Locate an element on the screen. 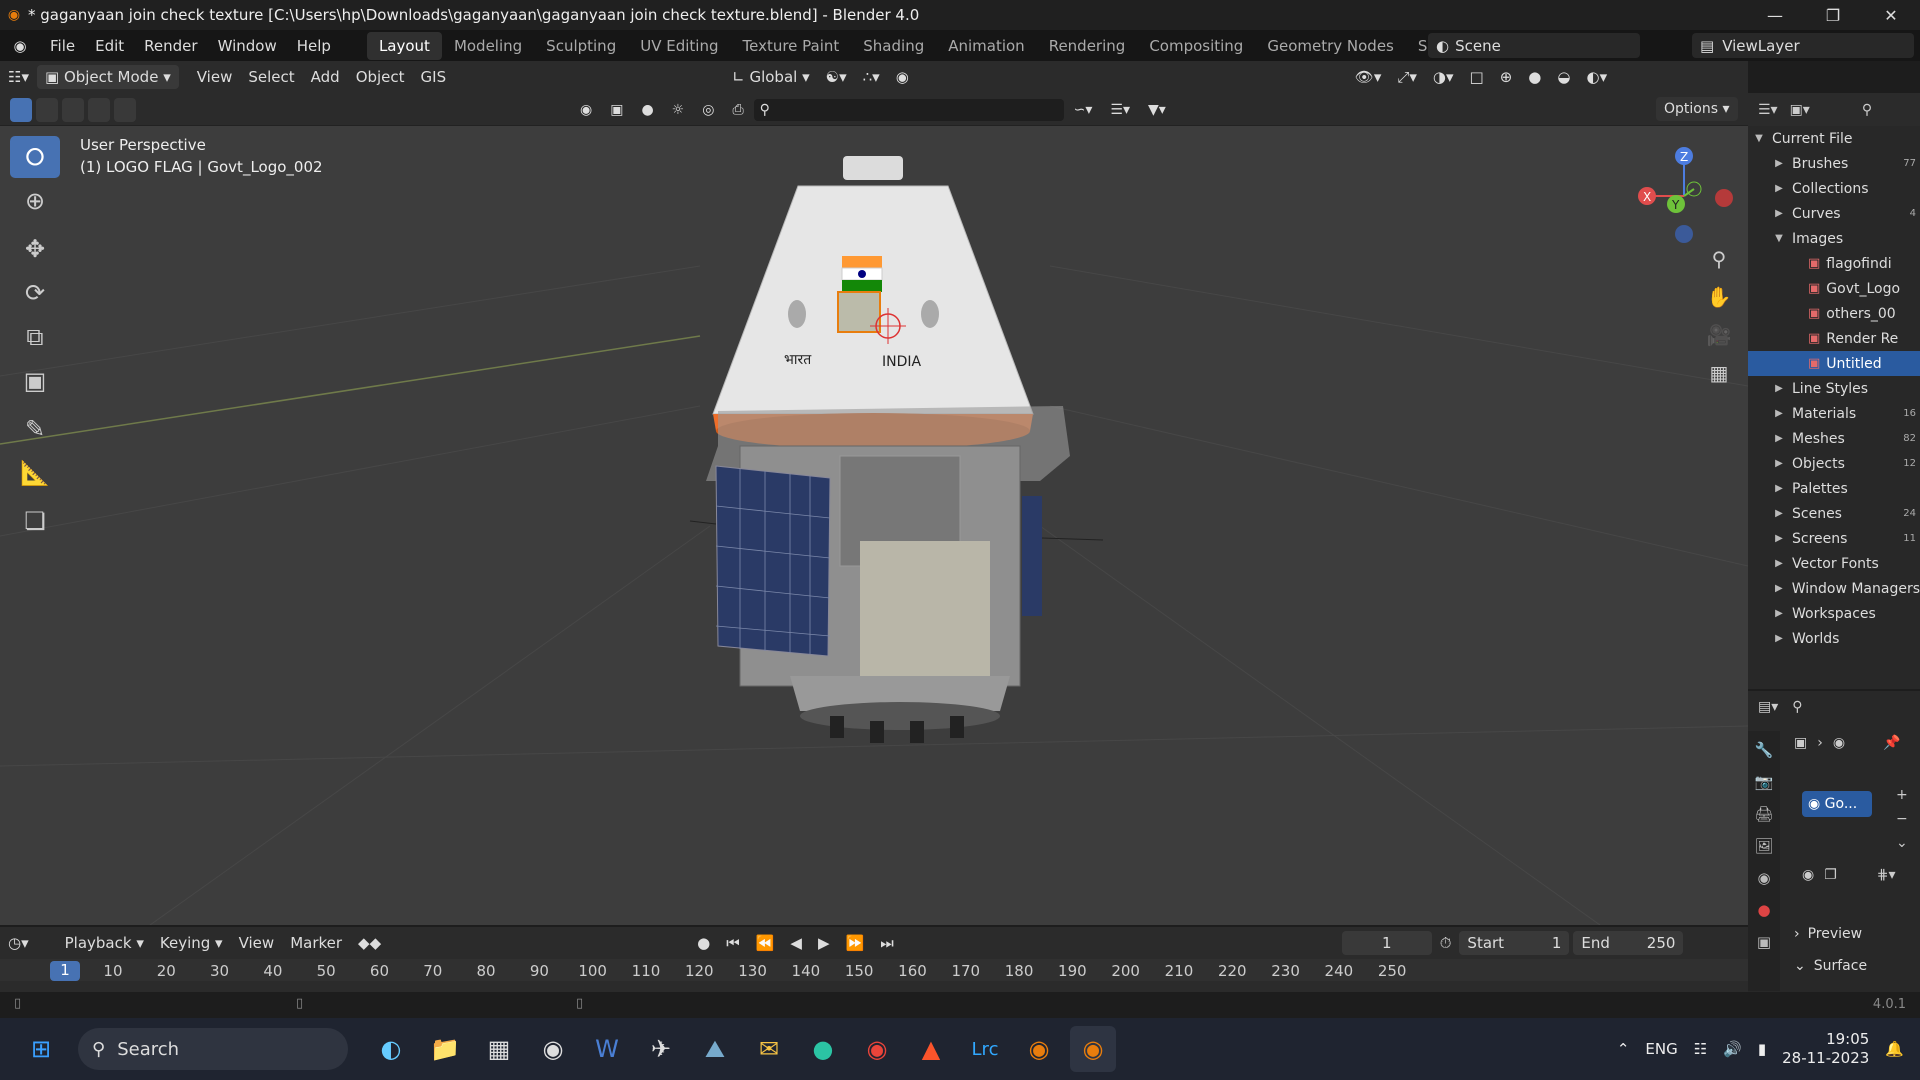  filter-options-icon: ▣▾ is located at coordinates (1800, 110).